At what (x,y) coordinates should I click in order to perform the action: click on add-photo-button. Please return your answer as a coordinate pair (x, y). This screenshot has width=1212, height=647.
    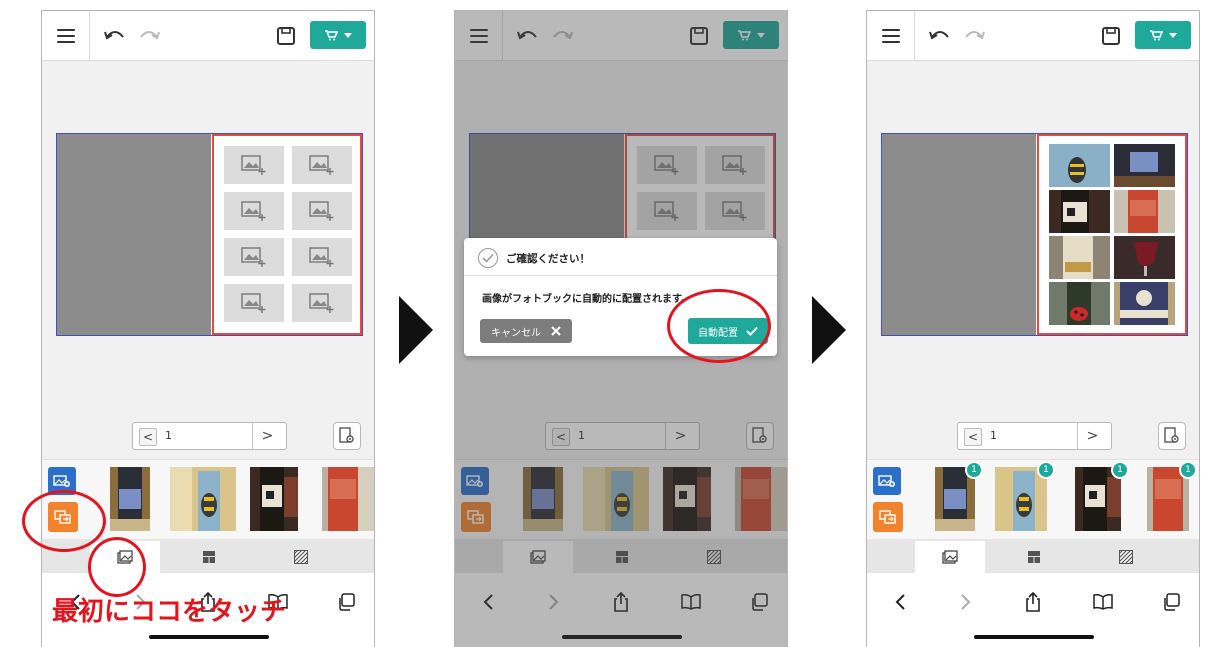
    Looking at the image, I should click on (887, 481).